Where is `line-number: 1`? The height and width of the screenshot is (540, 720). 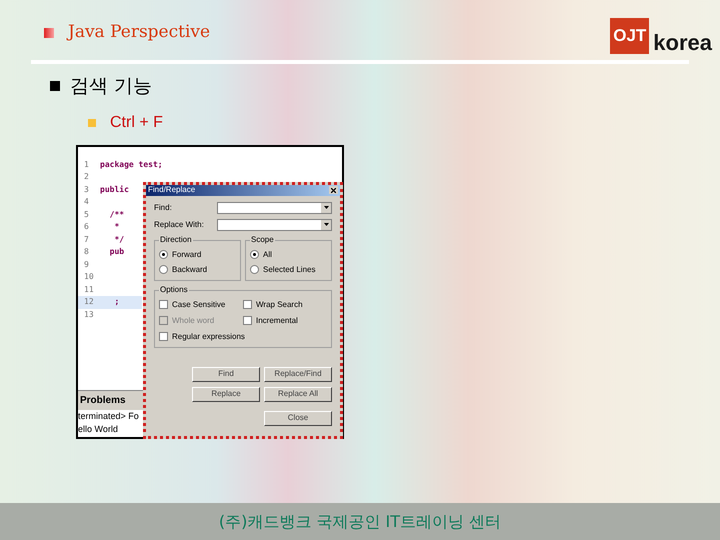
line-number: 1 is located at coordinates (87, 164).